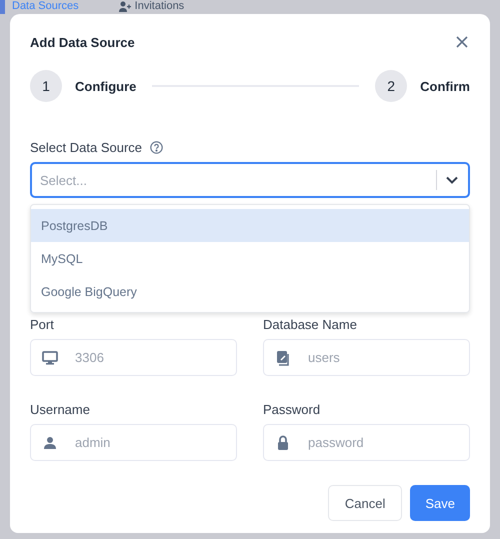 The width and height of the screenshot is (500, 539). Describe the element at coordinates (440, 503) in the screenshot. I see `save-button: Save` at that location.